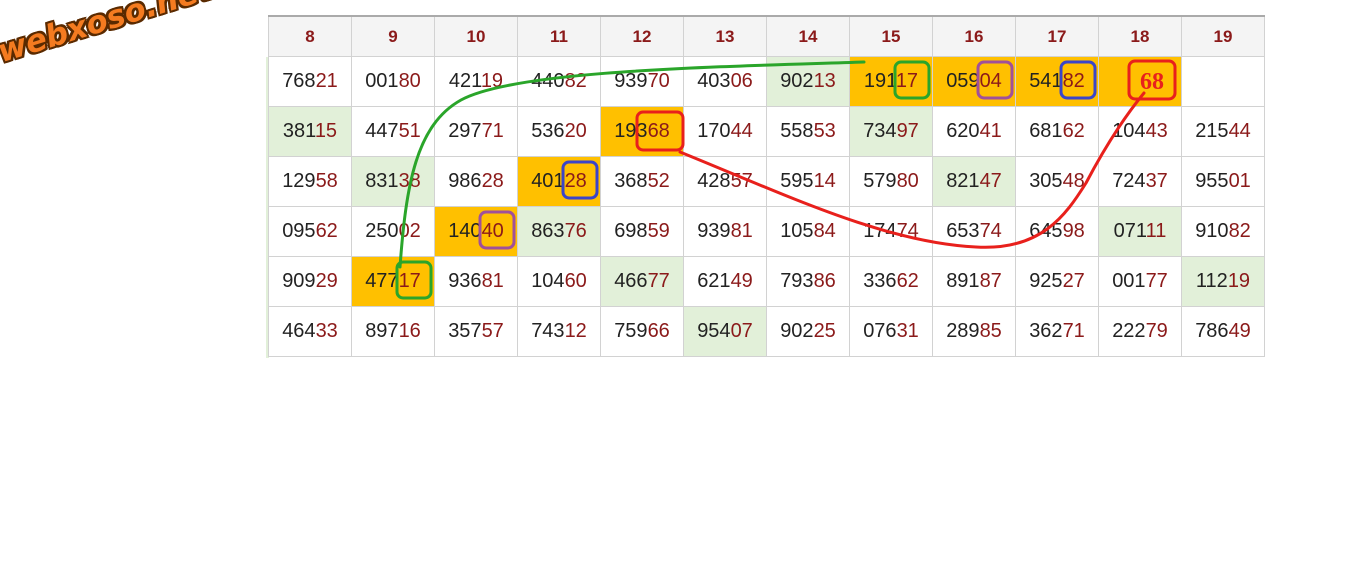 The height and width of the screenshot is (569, 1351). I want to click on result-cell: 44751, so click(393, 131).